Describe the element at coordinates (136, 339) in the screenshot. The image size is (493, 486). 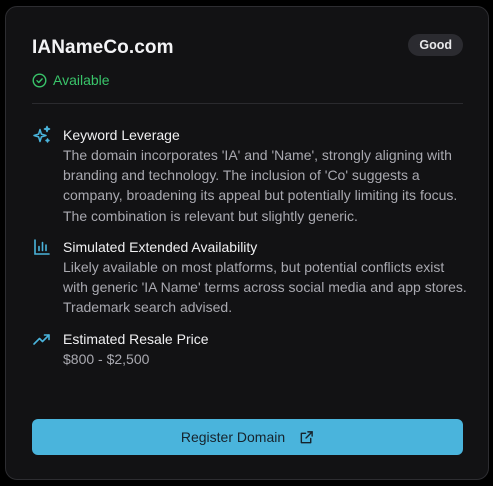
I see `section-title: Estimated Resale Price` at that location.